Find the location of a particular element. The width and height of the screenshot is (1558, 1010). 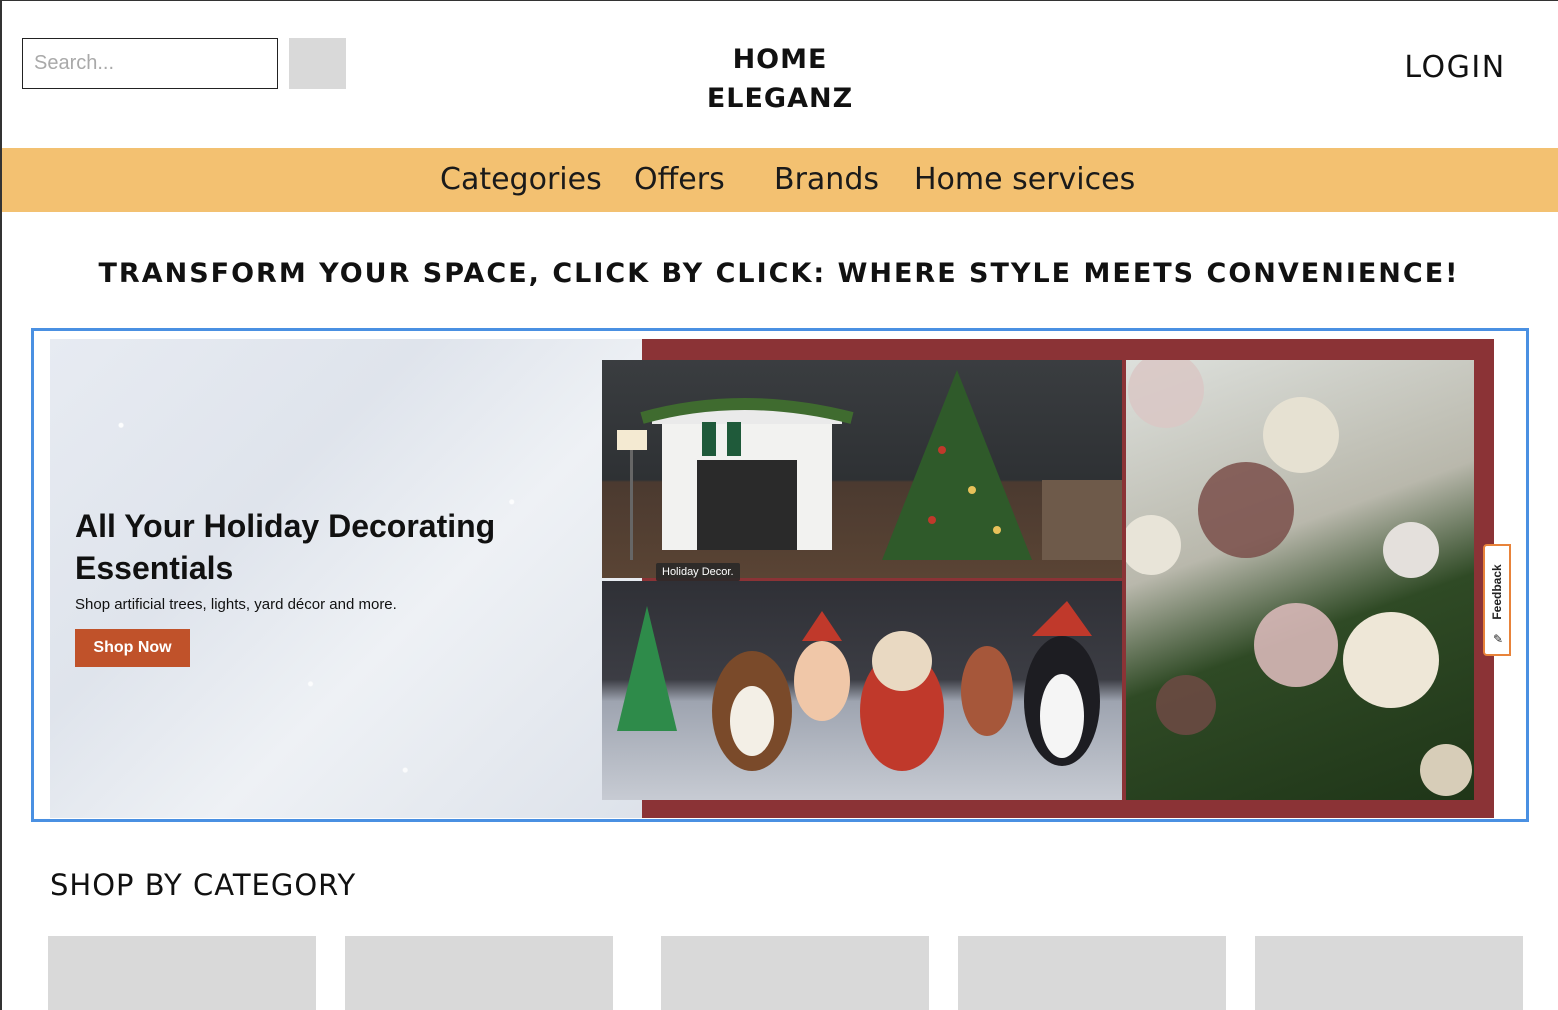

elf-hat-shape is located at coordinates (822, 626).